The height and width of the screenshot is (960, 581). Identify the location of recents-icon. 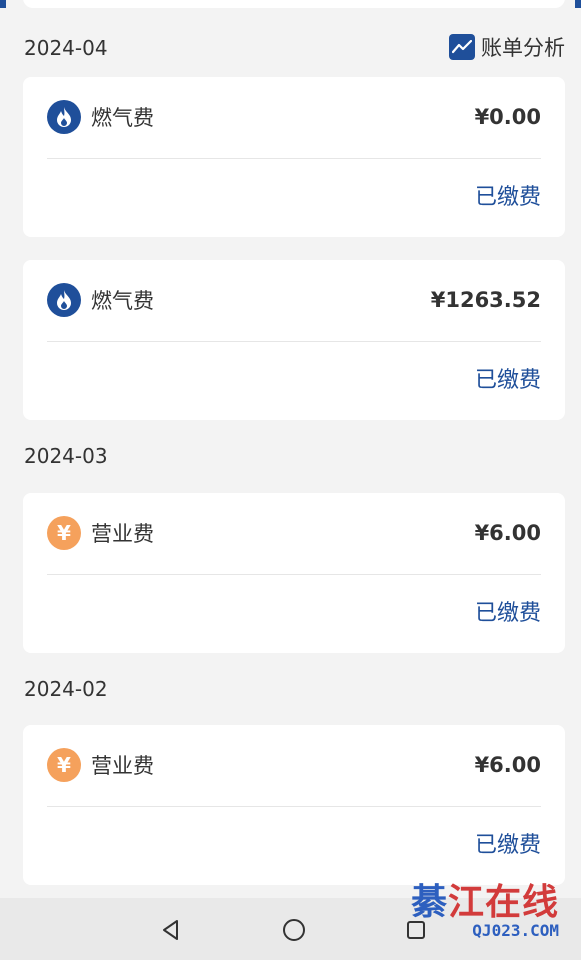
(416, 930).